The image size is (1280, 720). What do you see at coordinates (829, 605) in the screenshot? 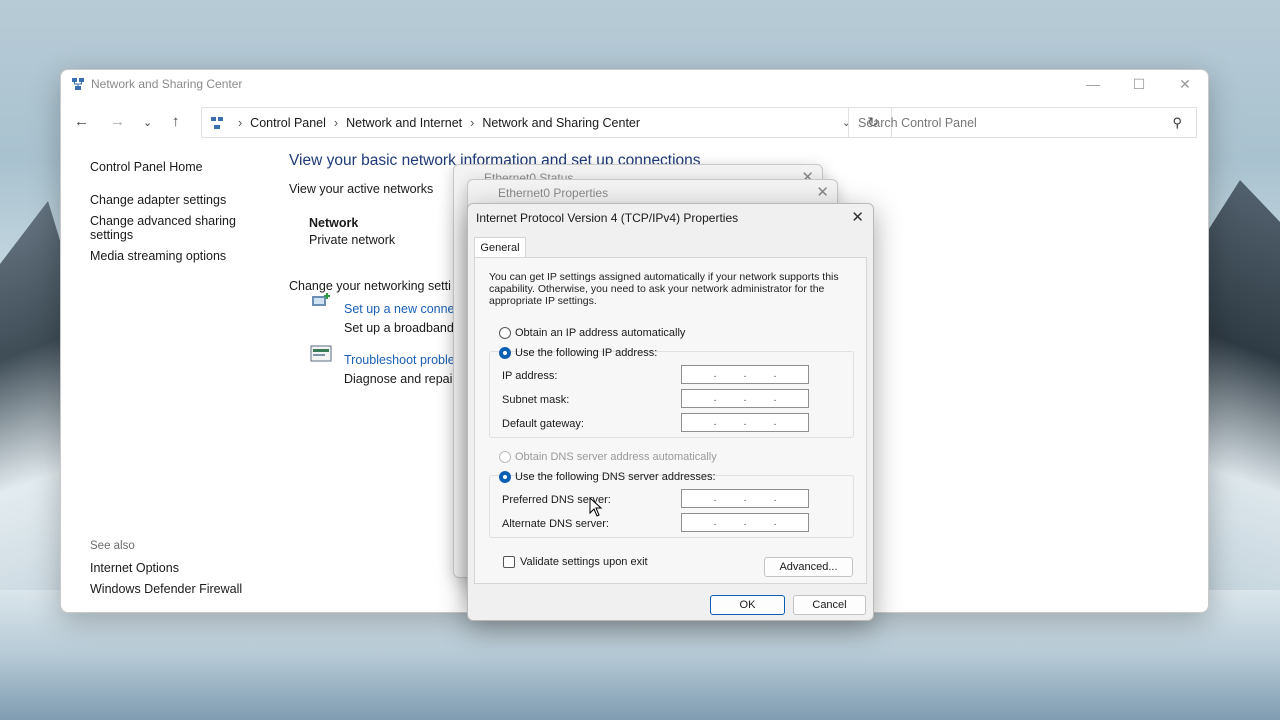
I see `cancel-button: Cancel` at bounding box center [829, 605].